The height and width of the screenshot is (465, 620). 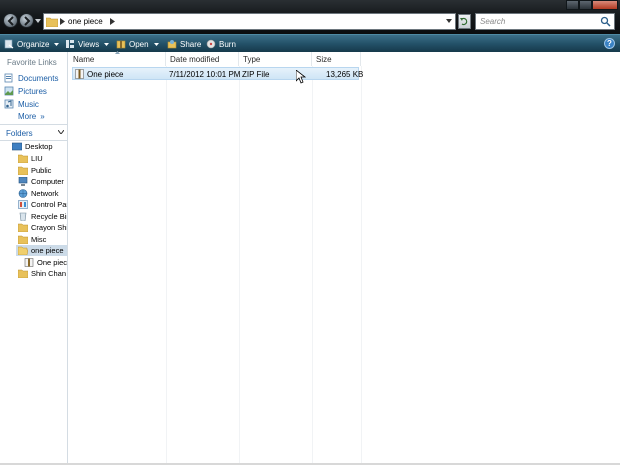 What do you see at coordinates (17, 146) in the screenshot?
I see `desktop-icon` at bounding box center [17, 146].